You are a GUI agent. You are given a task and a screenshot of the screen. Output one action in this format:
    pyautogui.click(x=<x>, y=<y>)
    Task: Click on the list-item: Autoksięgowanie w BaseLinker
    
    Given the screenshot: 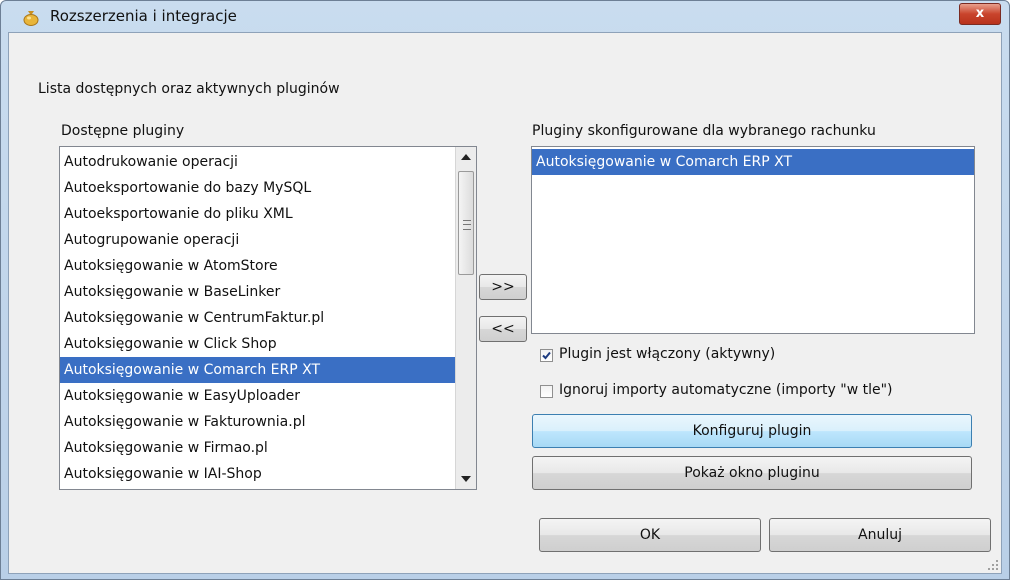 What is the action you would take?
    pyautogui.click(x=258, y=292)
    